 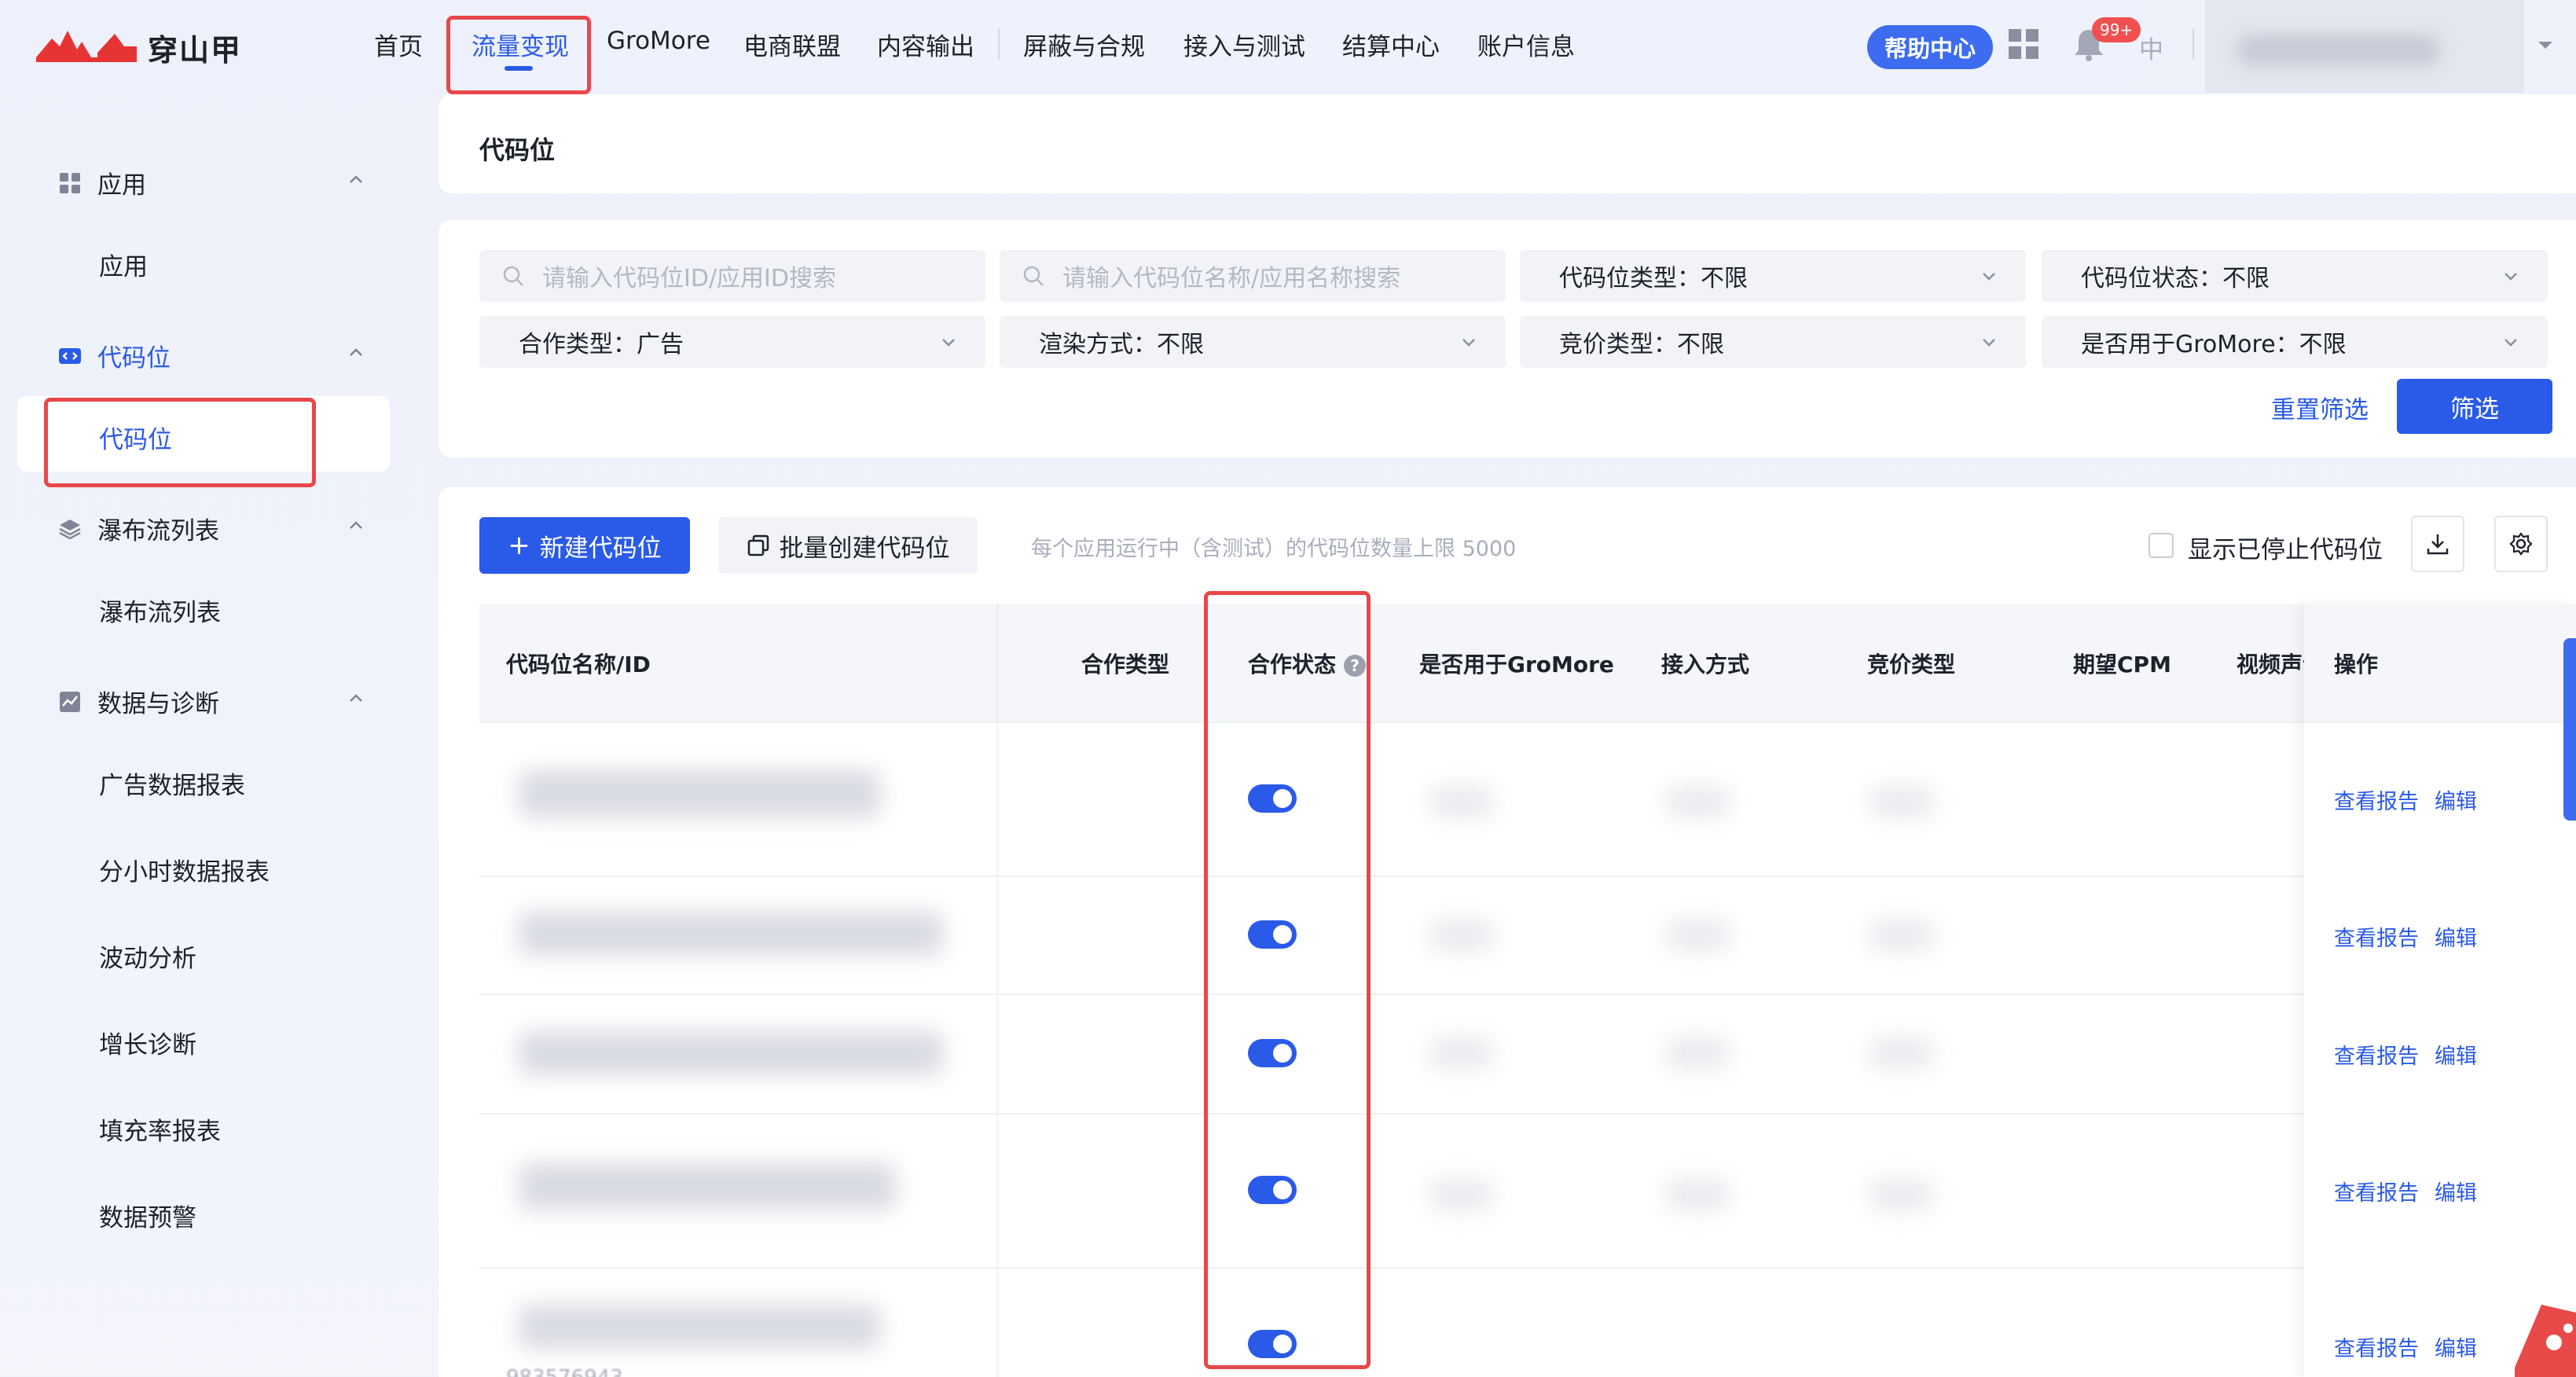 What do you see at coordinates (2285, 547) in the screenshot?
I see `show-stopped-label: 显示已停止代码位` at bounding box center [2285, 547].